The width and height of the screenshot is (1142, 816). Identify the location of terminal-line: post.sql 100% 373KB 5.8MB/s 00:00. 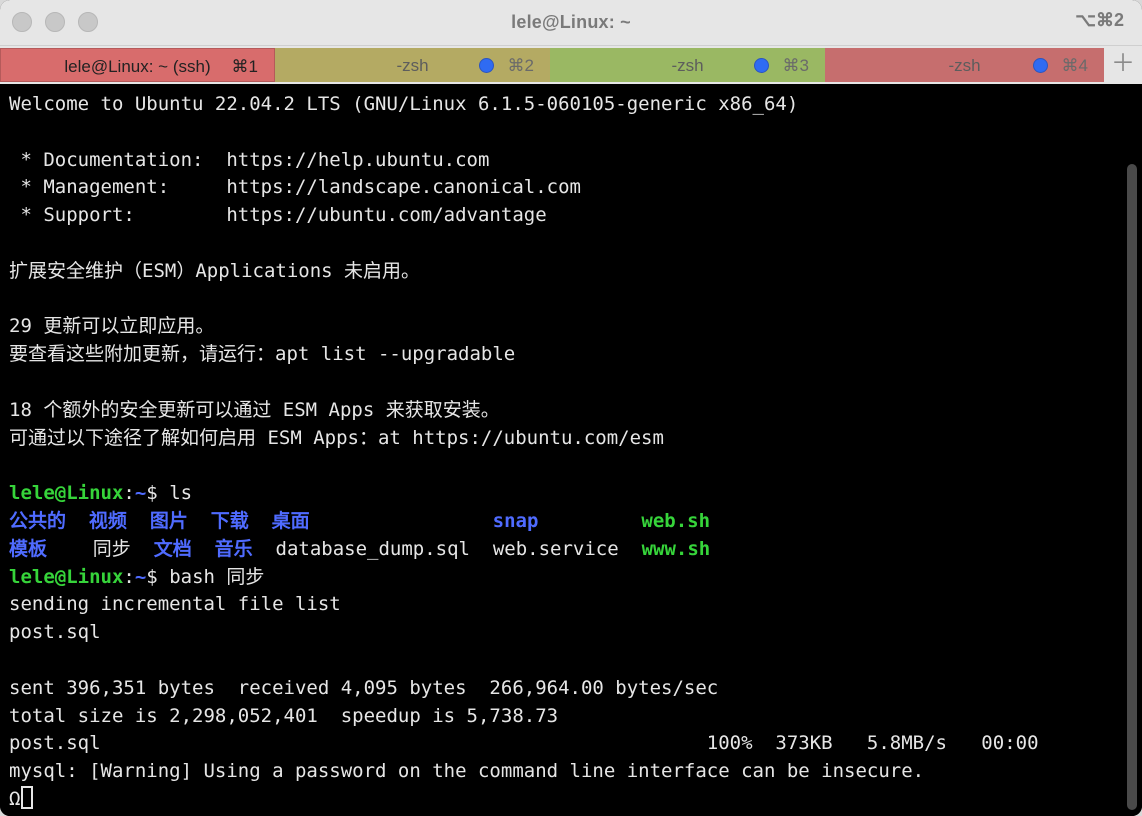
(524, 744).